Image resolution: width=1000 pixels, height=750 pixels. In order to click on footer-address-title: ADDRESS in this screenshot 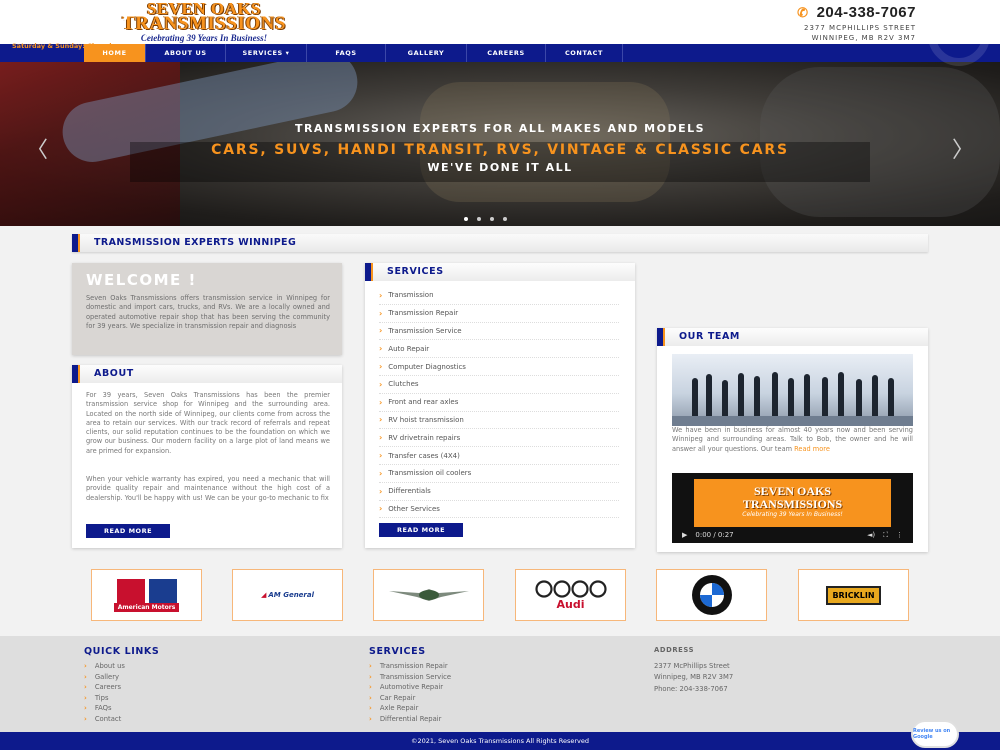, I will do `click(674, 650)`.